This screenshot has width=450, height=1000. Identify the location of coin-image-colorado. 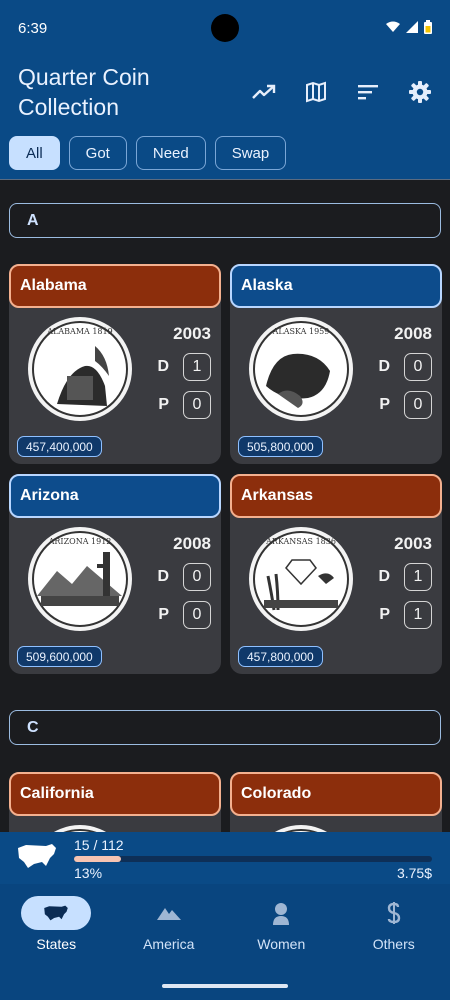
(301, 828).